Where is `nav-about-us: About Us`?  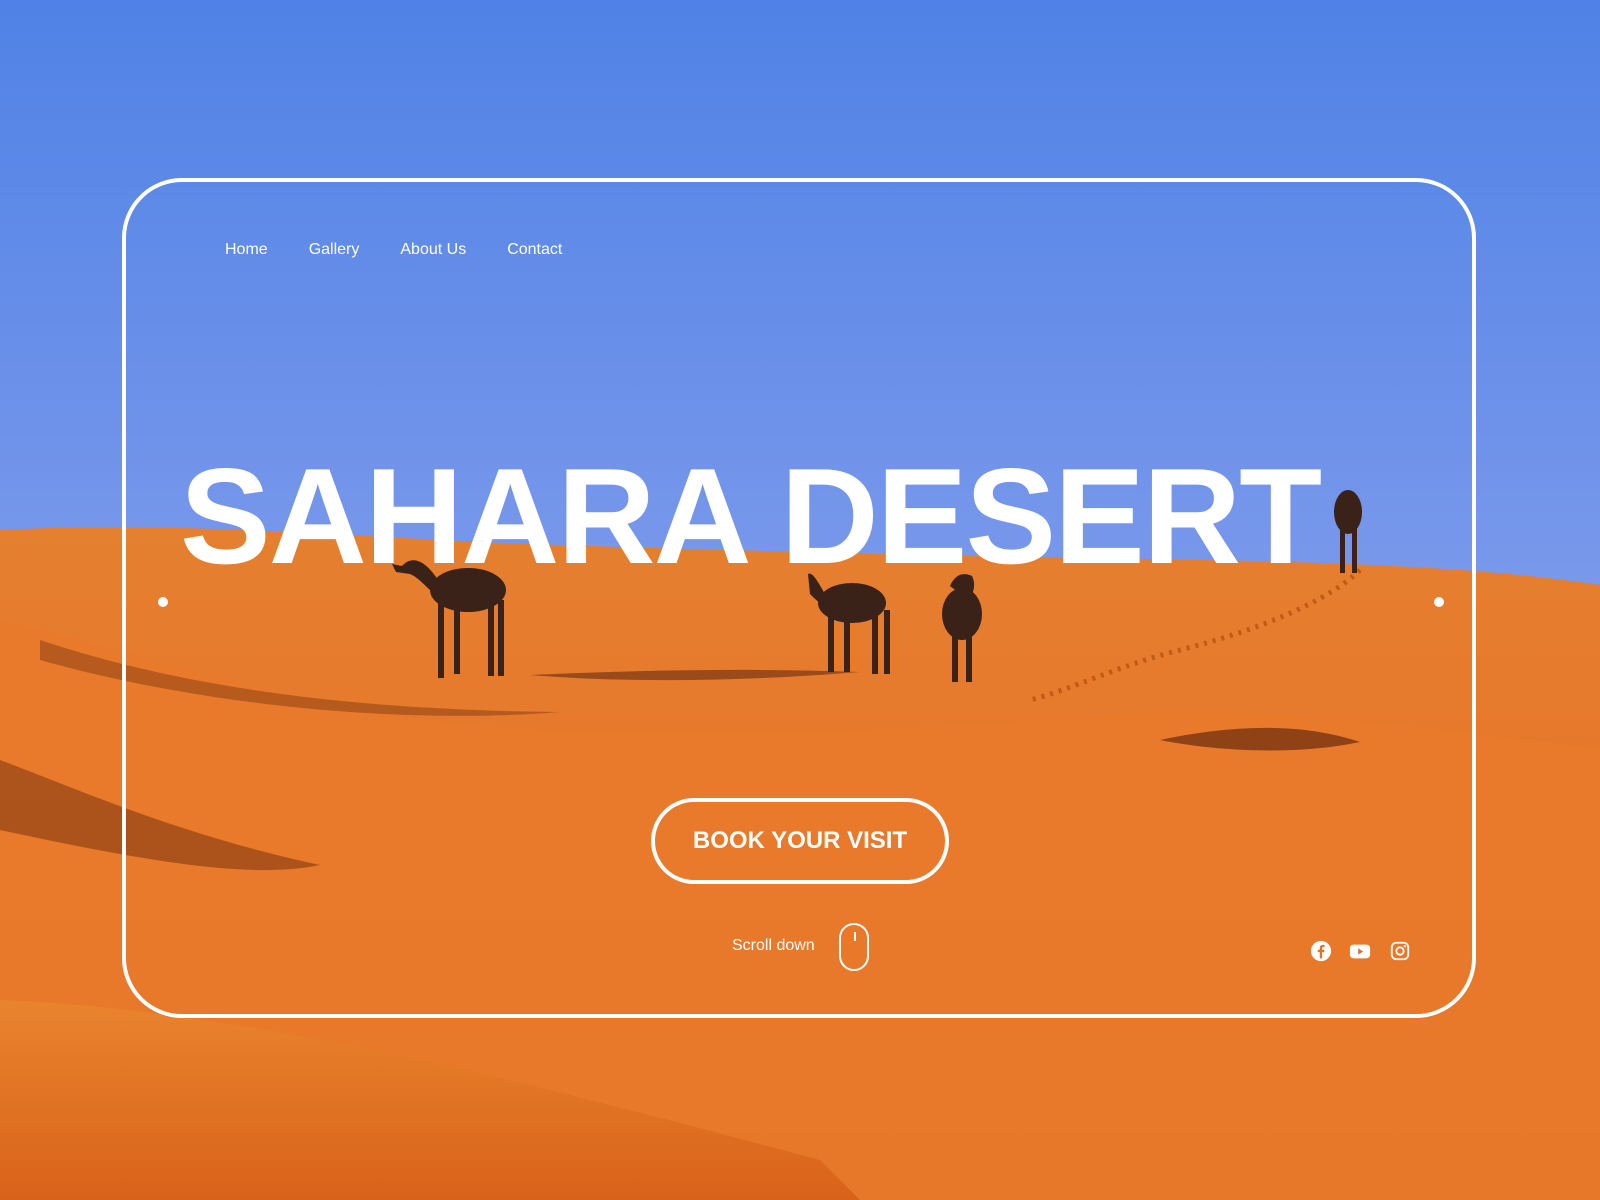
nav-about-us: About Us is located at coordinates (433, 250).